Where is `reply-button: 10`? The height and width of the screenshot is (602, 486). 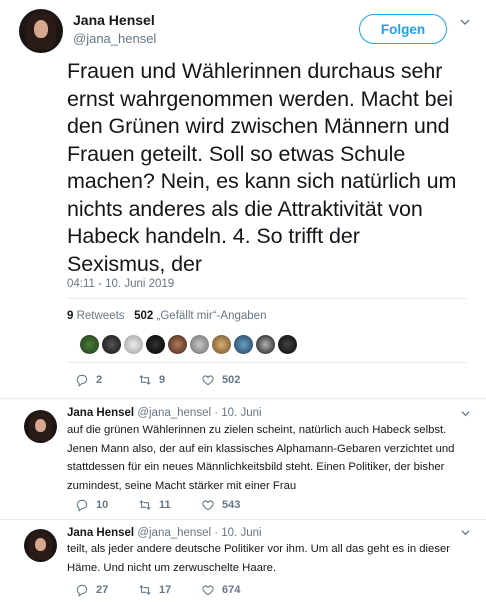
reply-button: 10 is located at coordinates (106, 505).